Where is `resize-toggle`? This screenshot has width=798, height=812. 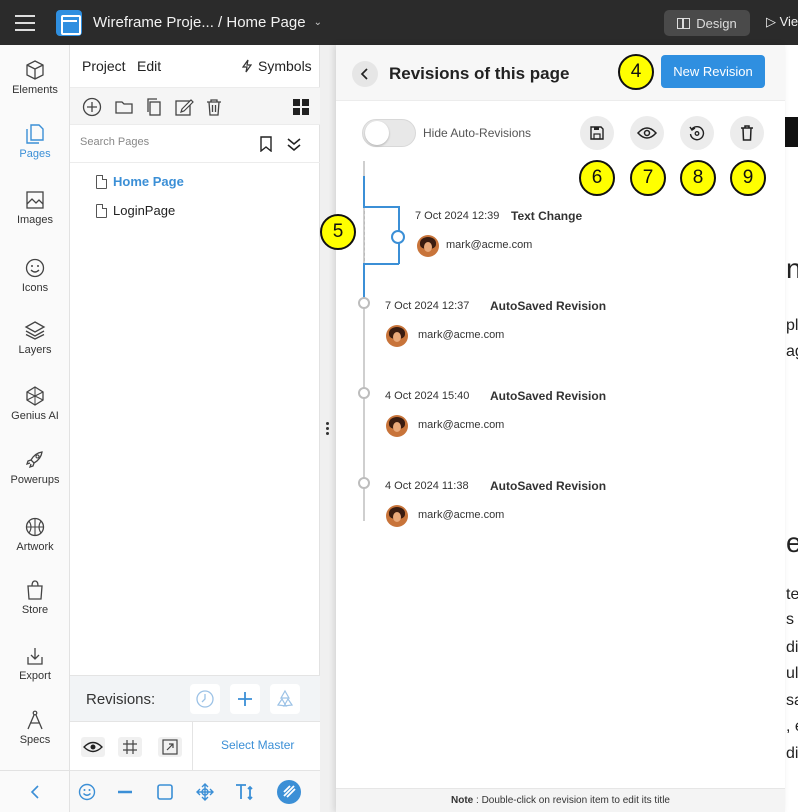
resize-toggle is located at coordinates (170, 747).